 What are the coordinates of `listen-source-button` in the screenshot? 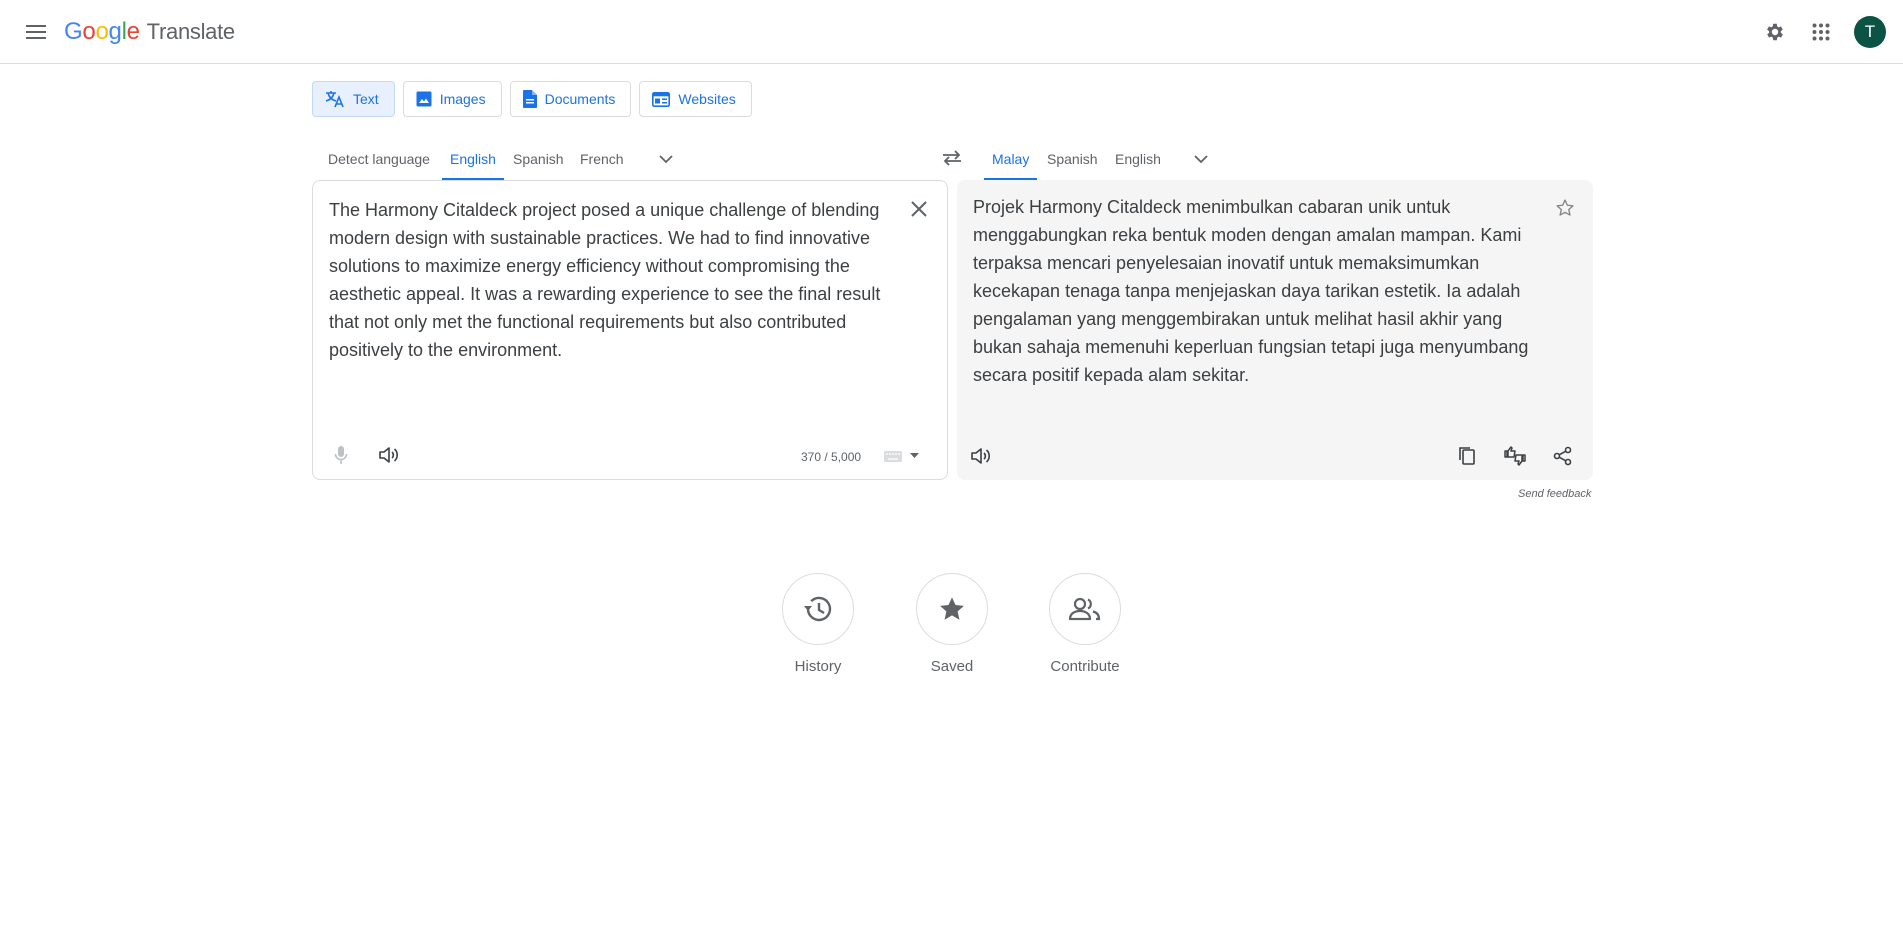 It's located at (389, 455).